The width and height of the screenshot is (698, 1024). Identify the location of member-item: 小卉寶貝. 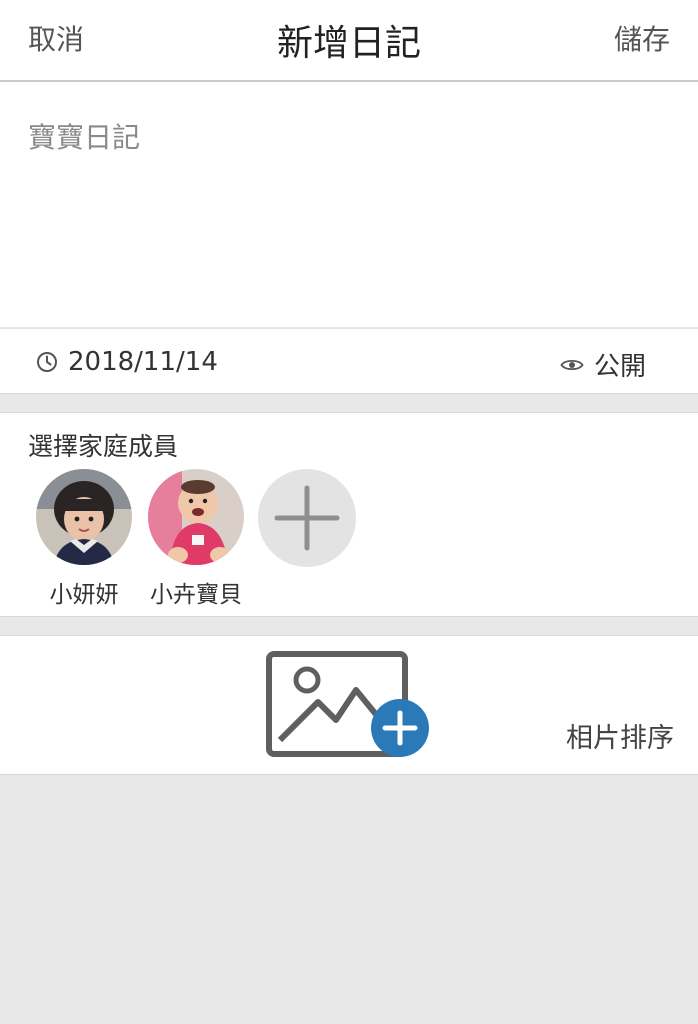
(196, 539).